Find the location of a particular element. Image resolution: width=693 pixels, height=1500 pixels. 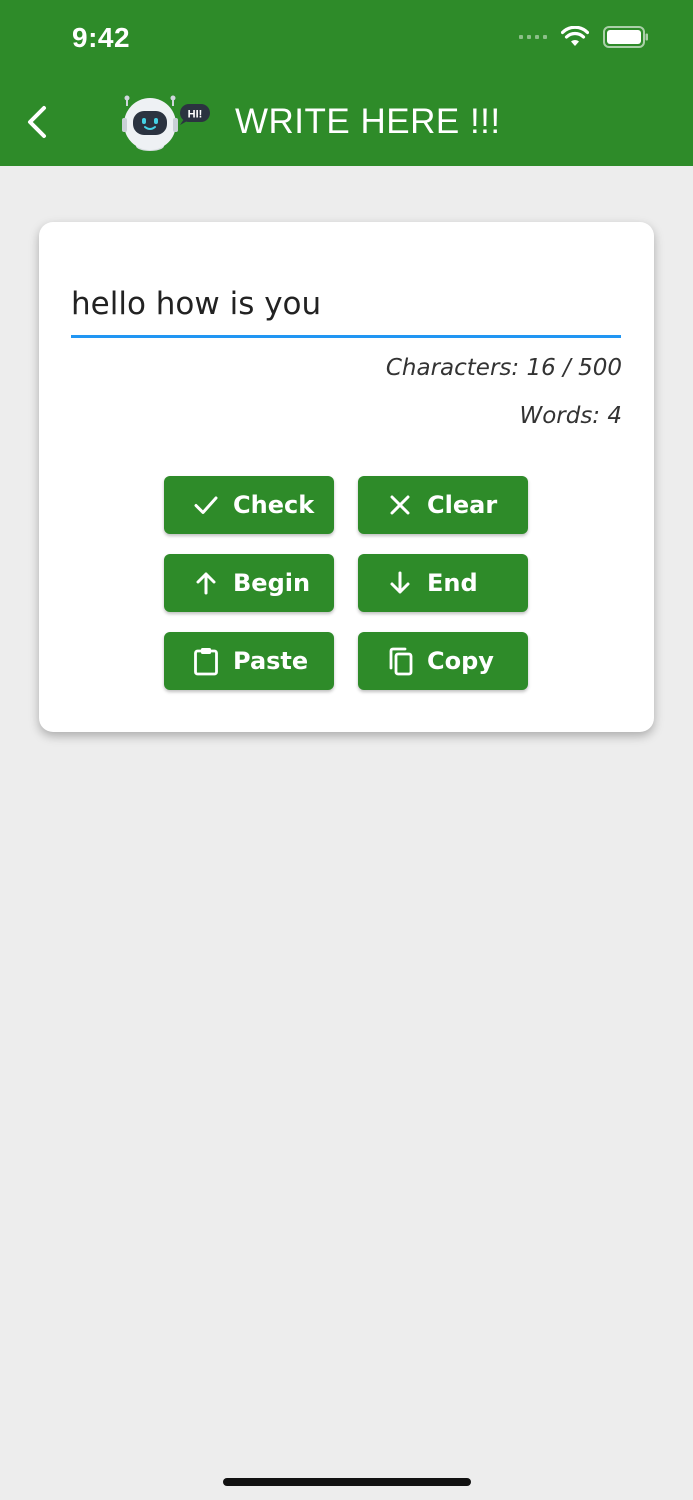

begin-button: Begin is located at coordinates (249, 583).